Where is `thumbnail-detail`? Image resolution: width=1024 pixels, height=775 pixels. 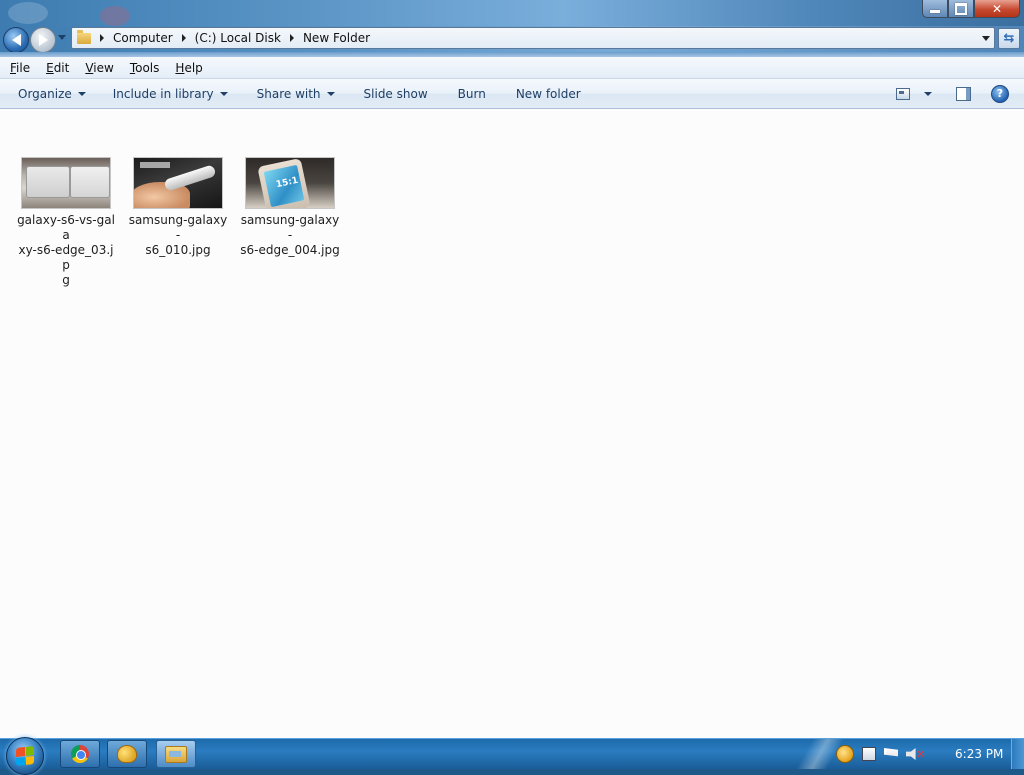
thumbnail-detail is located at coordinates (155, 165).